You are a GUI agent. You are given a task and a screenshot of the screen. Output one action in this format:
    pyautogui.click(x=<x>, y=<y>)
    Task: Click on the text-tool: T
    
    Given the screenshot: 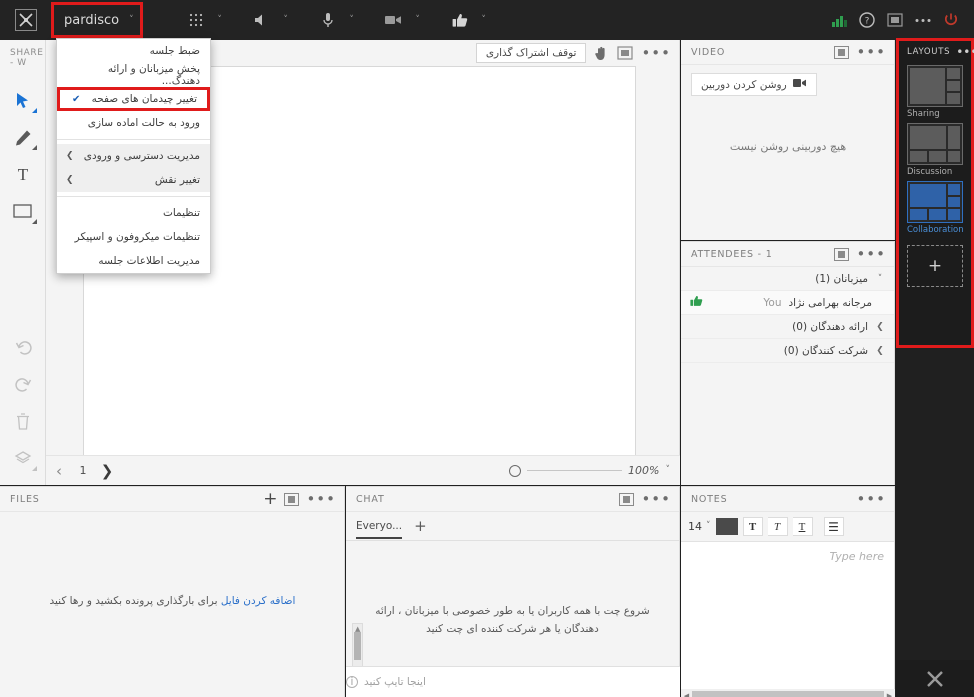 What is the action you would take?
    pyautogui.click(x=23, y=174)
    